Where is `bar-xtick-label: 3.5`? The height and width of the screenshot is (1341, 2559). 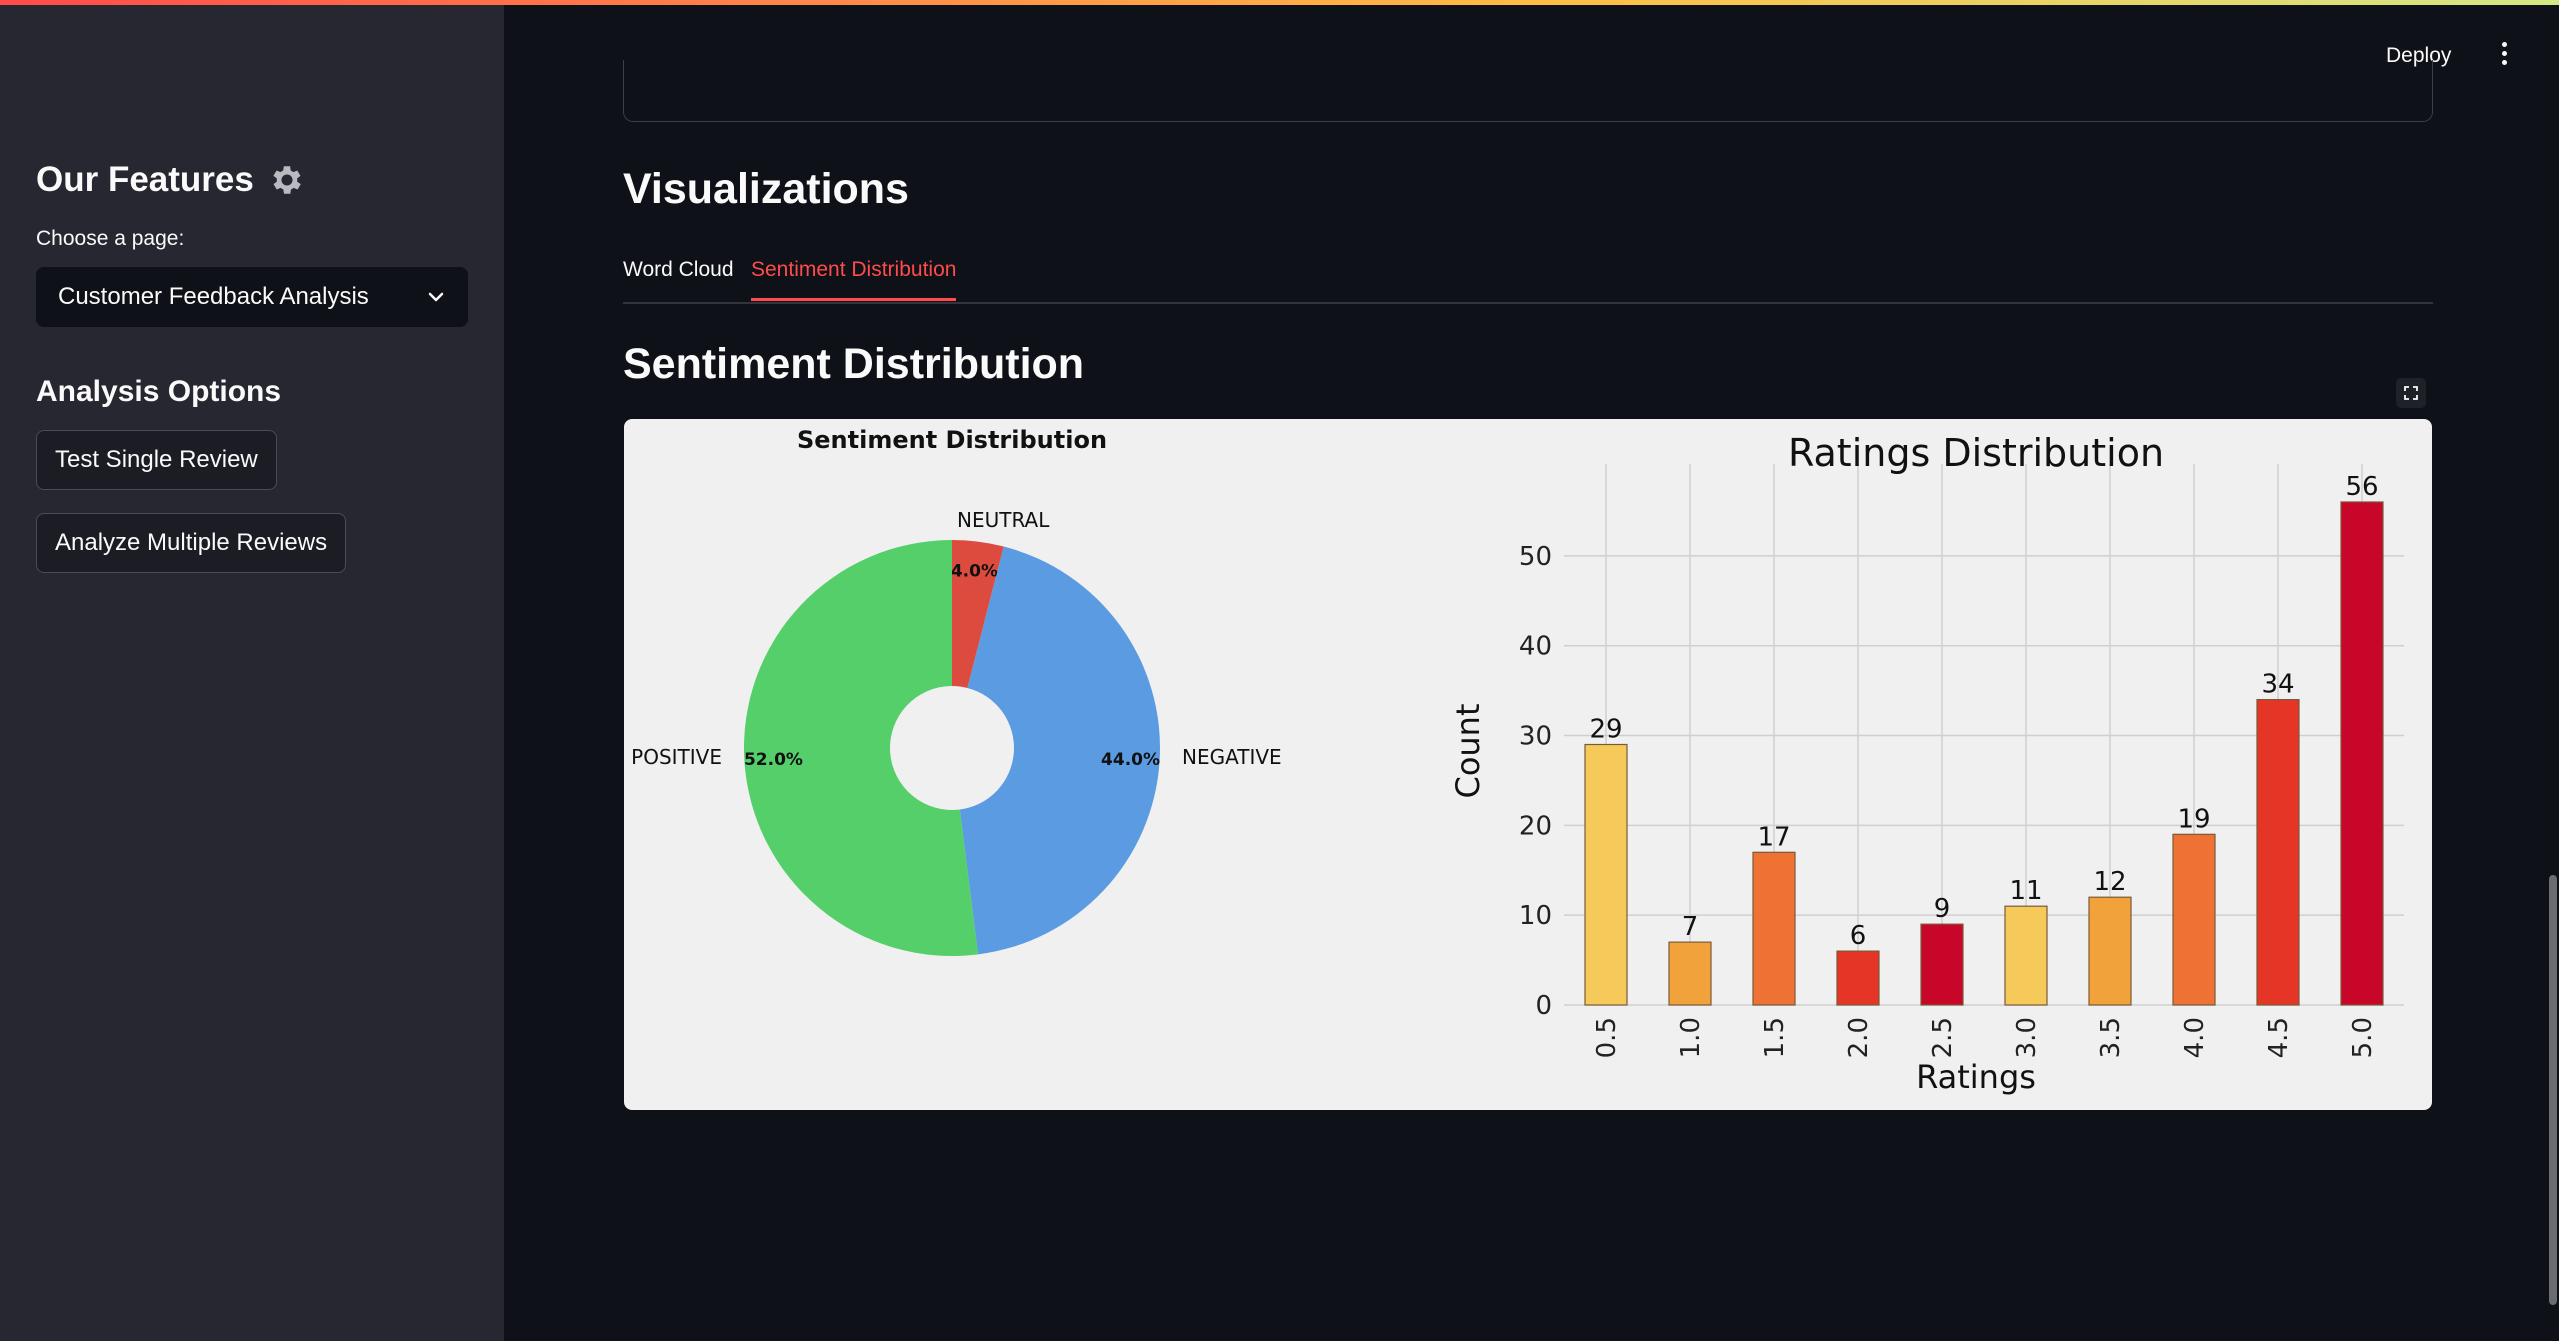 bar-xtick-label: 3.5 is located at coordinates (2111, 1037).